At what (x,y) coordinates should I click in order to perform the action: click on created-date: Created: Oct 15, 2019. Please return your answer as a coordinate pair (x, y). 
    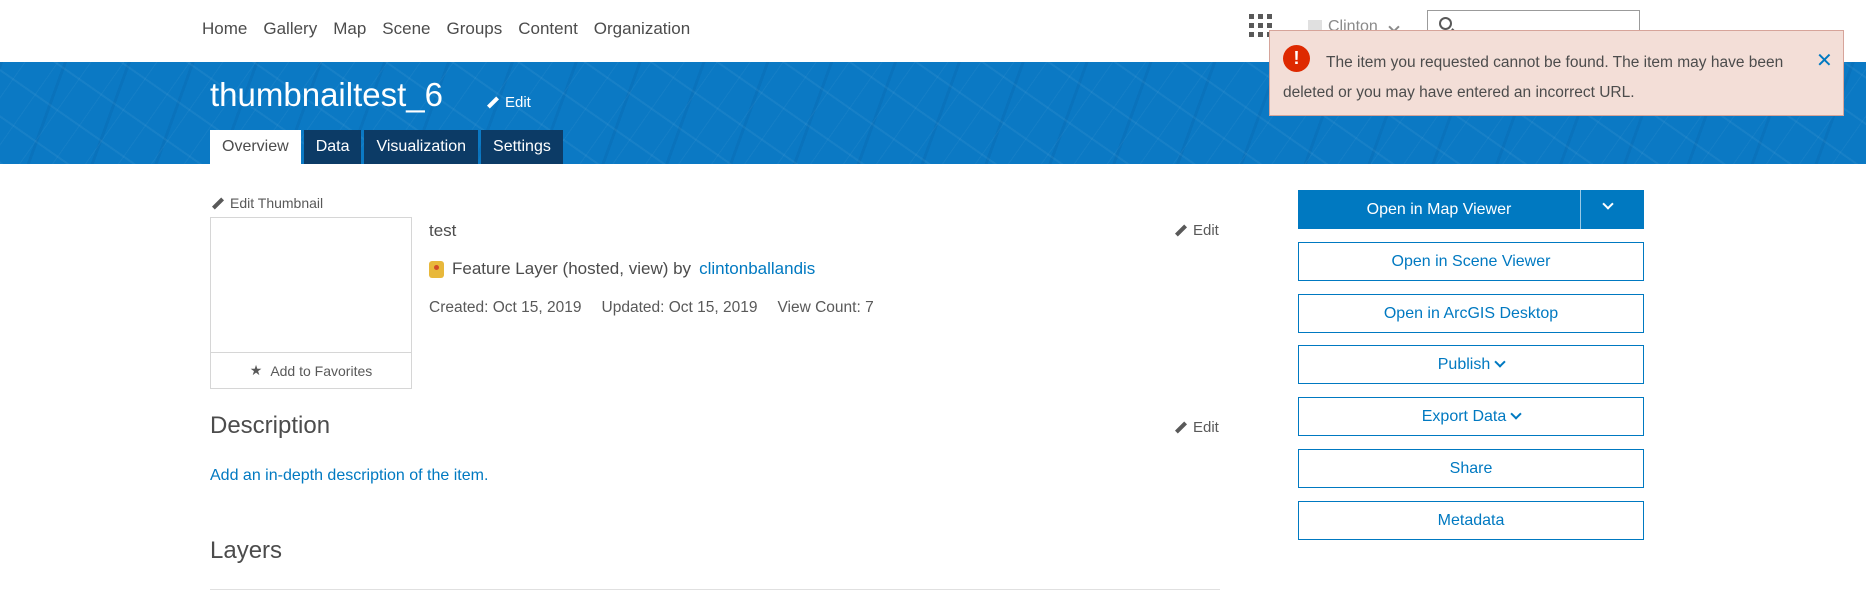
    Looking at the image, I should click on (505, 307).